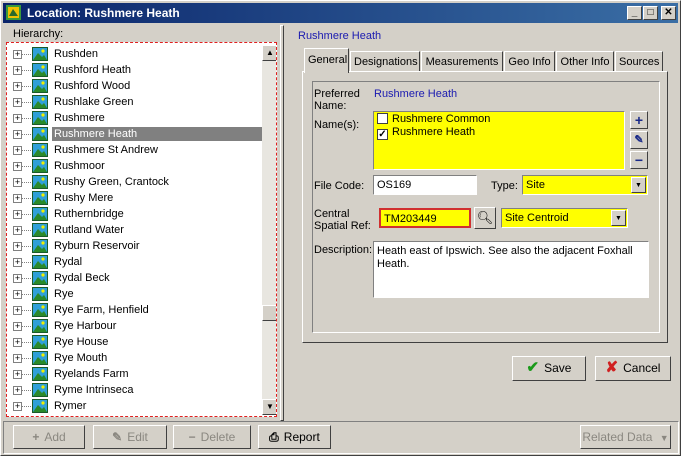 Image resolution: width=681 pixels, height=456 pixels. Describe the element at coordinates (132, 310) in the screenshot. I see `tree-item: + Rye Farm, Henfield` at that location.